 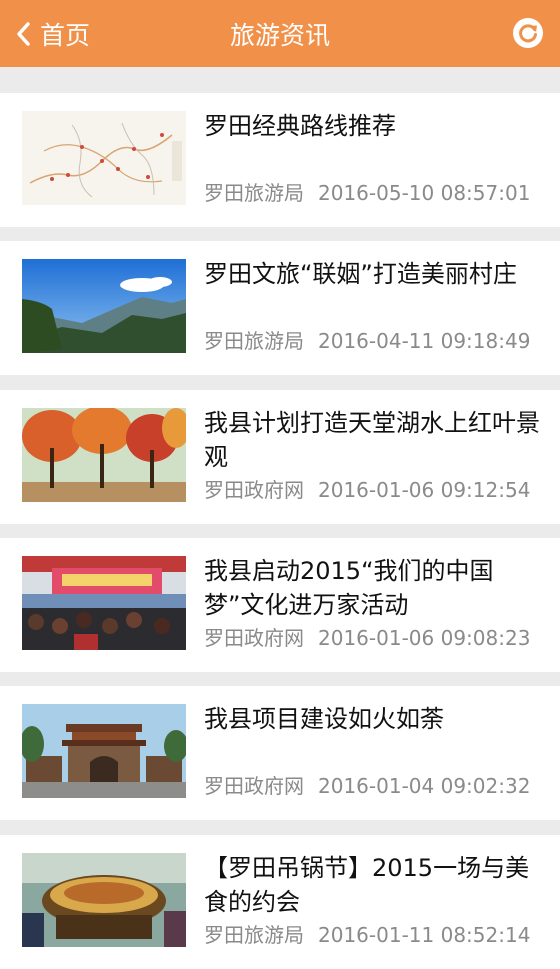 I want to click on refresh-icon, so click(x=528, y=33).